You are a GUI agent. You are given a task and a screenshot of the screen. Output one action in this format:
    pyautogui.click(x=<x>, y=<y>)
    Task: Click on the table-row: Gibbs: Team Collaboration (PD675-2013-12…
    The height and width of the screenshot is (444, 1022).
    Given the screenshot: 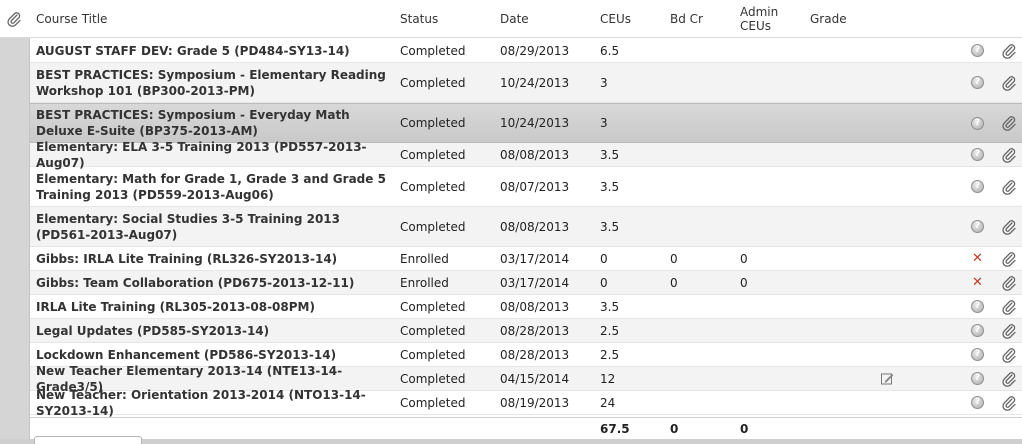 What is the action you would take?
    pyautogui.click(x=526, y=283)
    